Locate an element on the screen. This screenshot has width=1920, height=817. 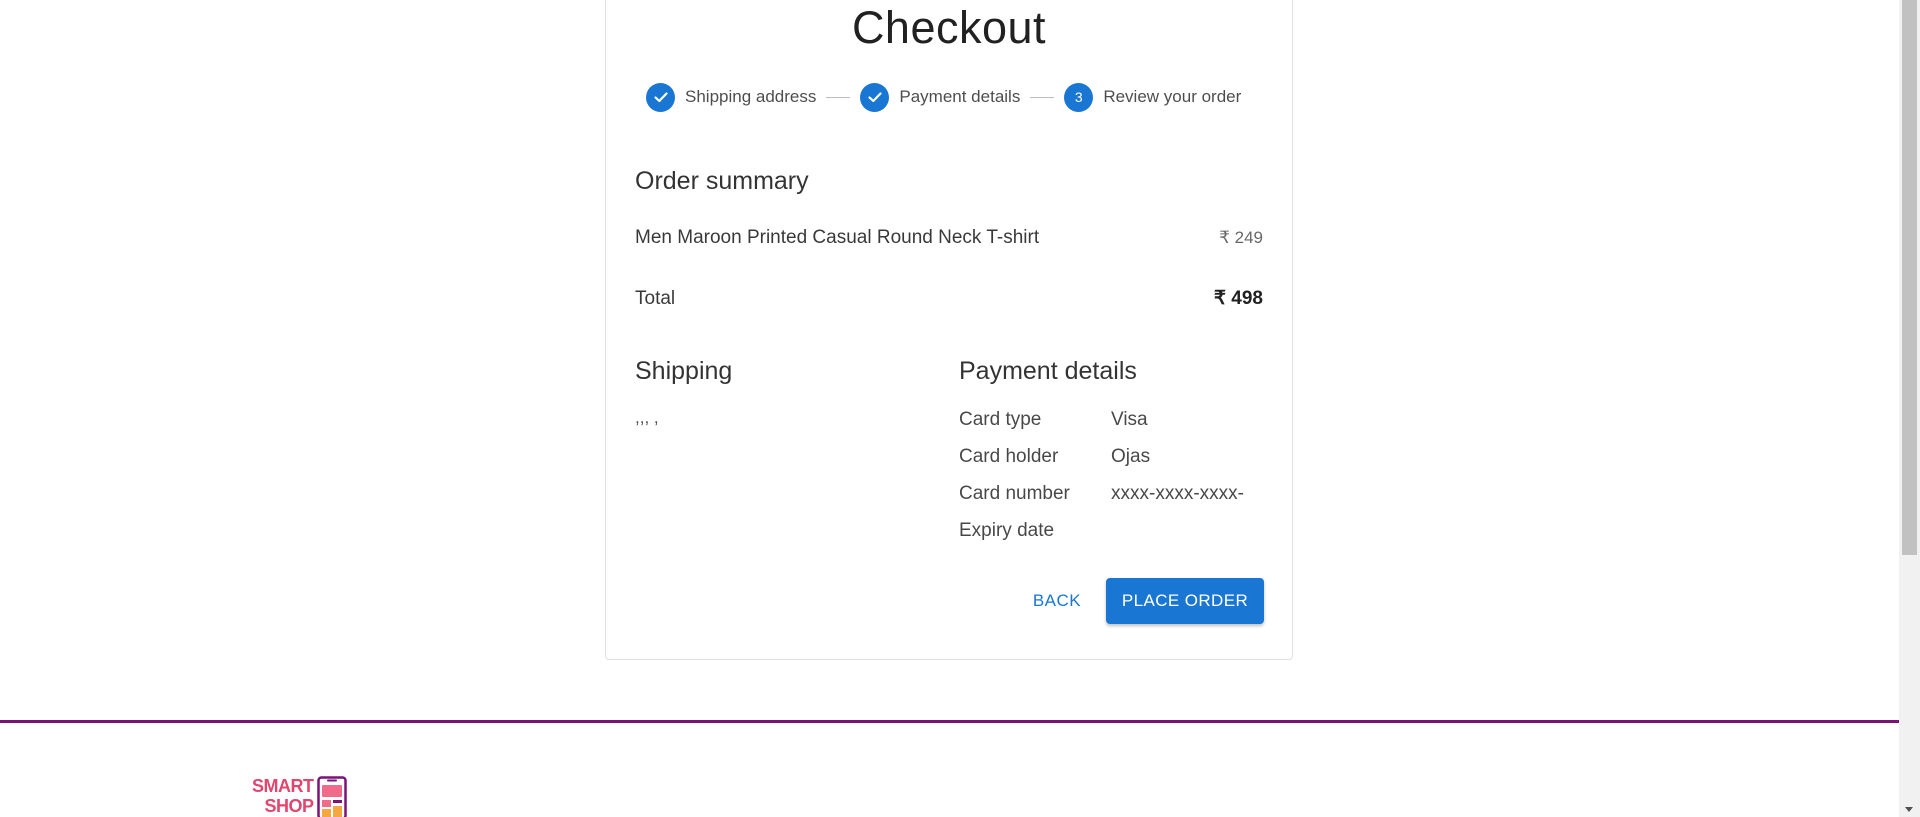
smart-shop-logo: SMART SHOP is located at coordinates (299, 796).